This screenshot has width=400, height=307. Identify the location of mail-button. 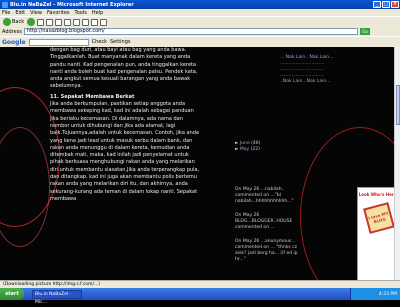
(95, 22).